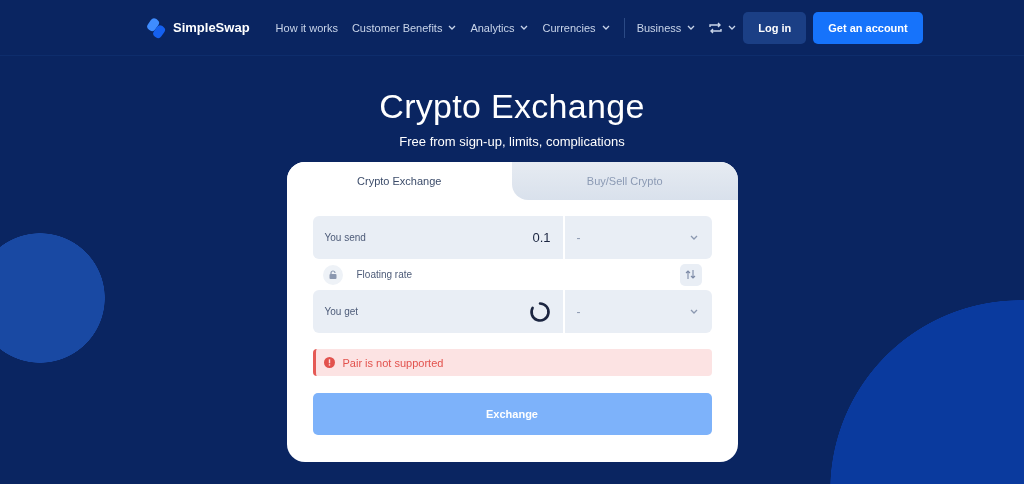 The height and width of the screenshot is (484, 1024). I want to click on logo-text: SimpleSwap, so click(211, 27).